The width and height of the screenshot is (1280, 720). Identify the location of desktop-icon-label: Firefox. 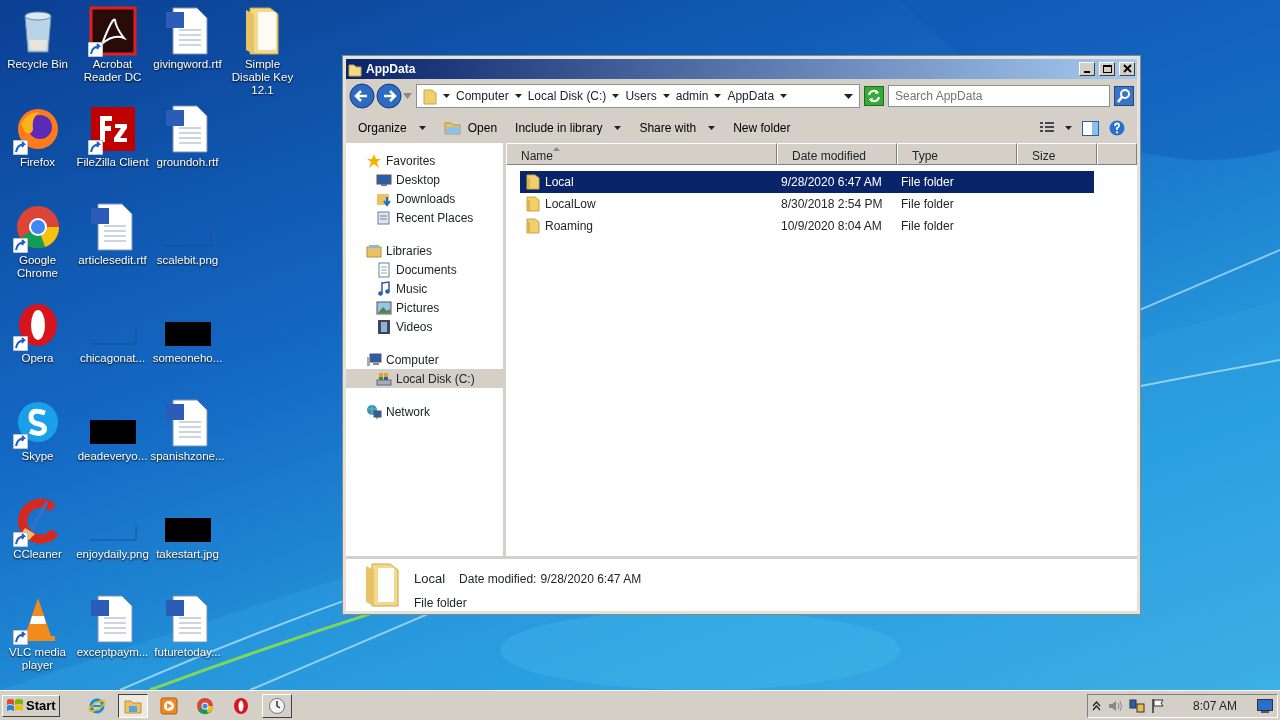
(37, 162).